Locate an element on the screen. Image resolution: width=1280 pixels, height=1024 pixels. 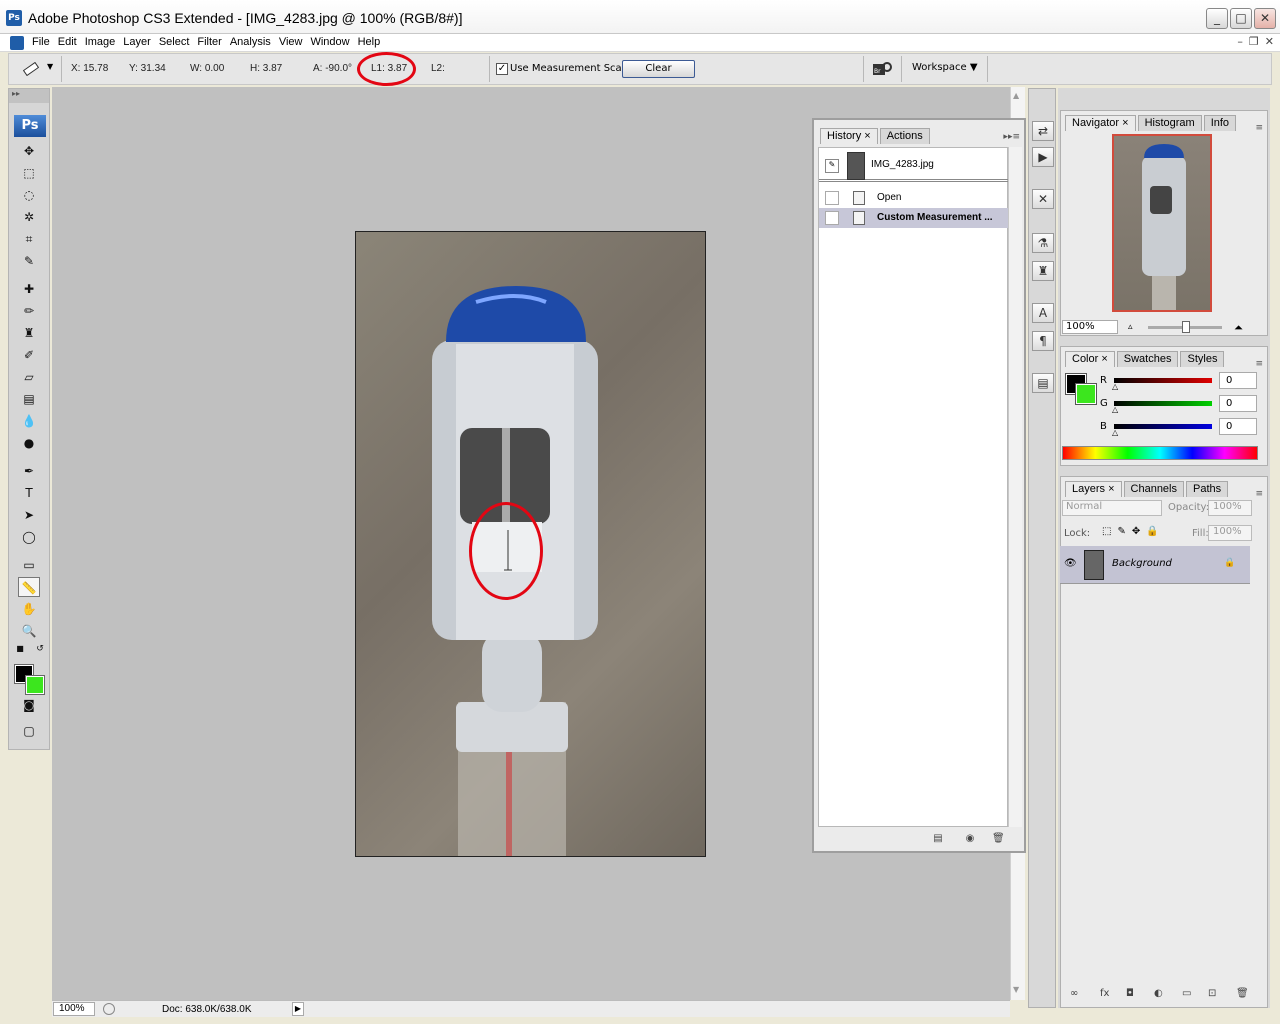
status-info-icon is located at coordinates (109, 1009).